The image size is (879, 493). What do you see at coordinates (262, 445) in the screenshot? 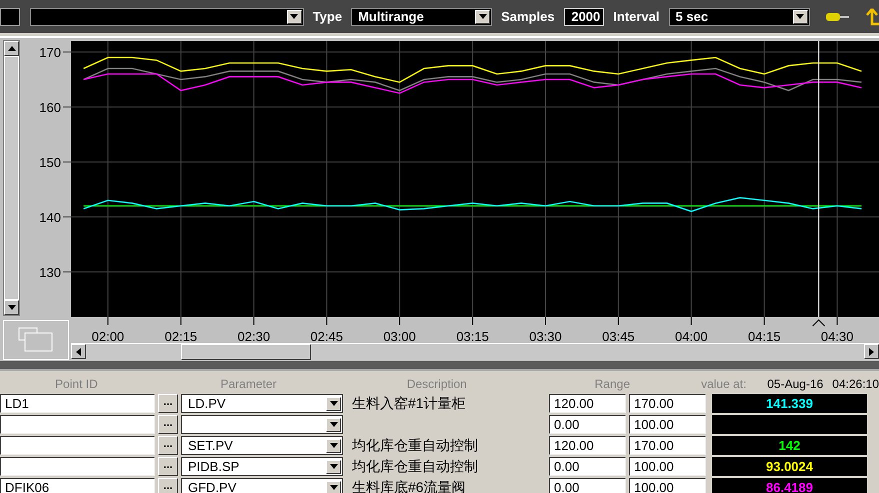
I see `parameter-dropdown: SET.PV` at bounding box center [262, 445].